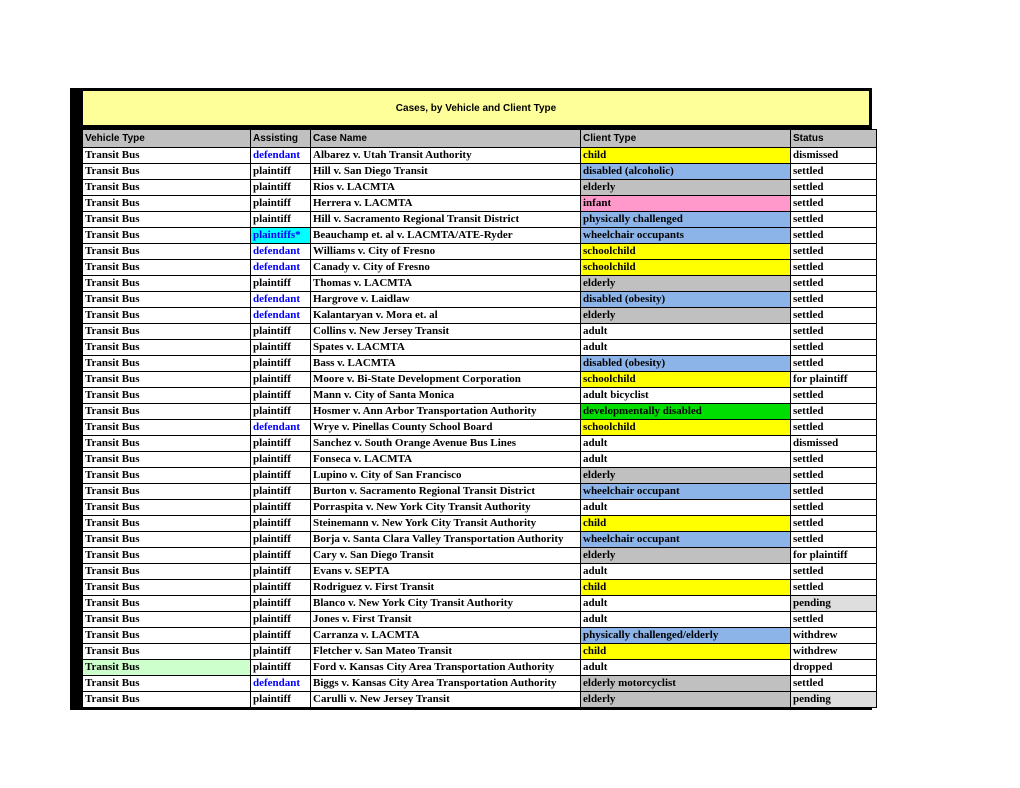  What do you see at coordinates (445, 459) in the screenshot?
I see `cell-case: Fonseca v. LACMTA` at bounding box center [445, 459].